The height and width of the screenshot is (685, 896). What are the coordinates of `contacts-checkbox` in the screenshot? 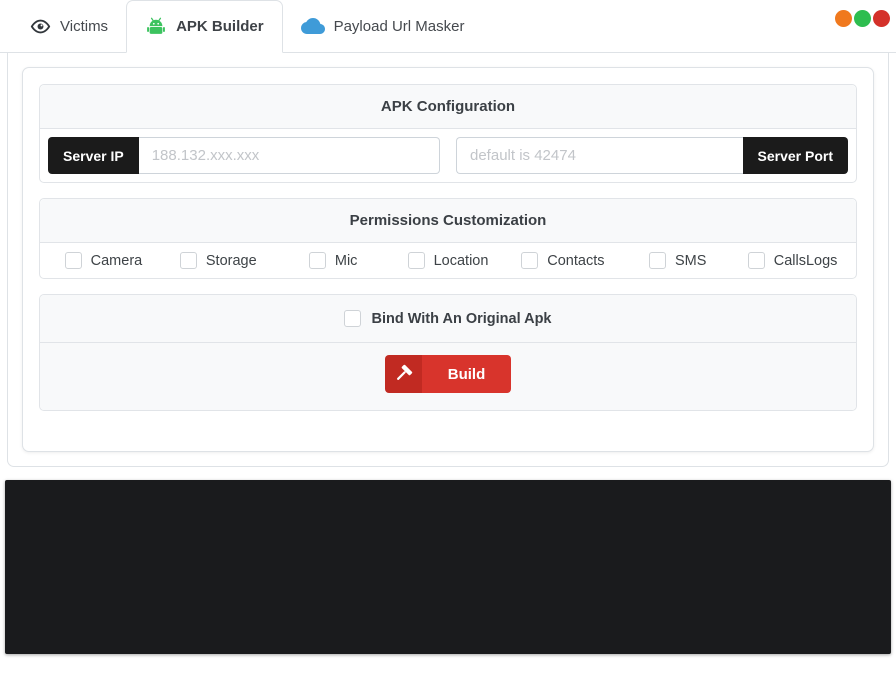 It's located at (530, 260).